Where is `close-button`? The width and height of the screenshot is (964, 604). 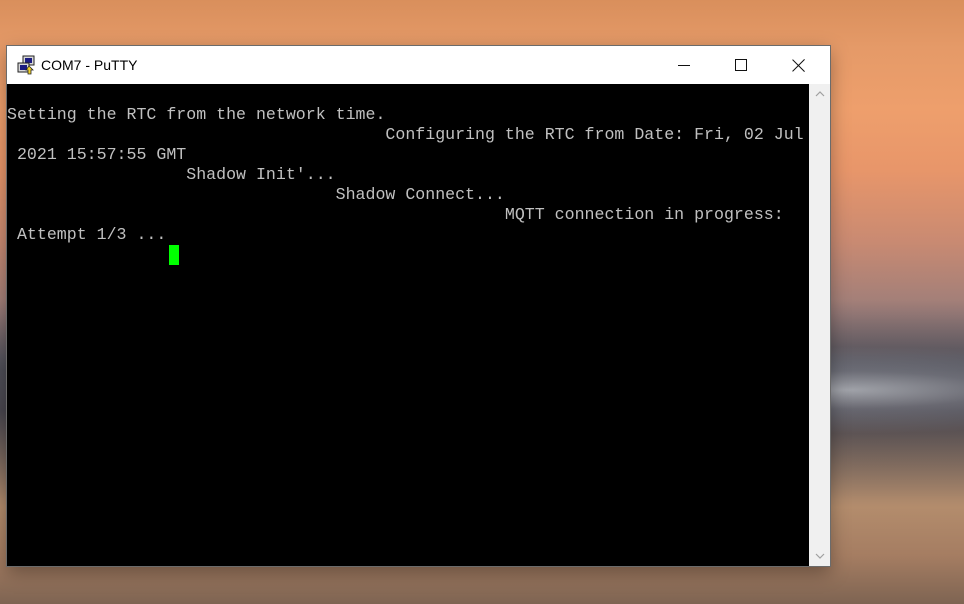 close-button is located at coordinates (799, 65).